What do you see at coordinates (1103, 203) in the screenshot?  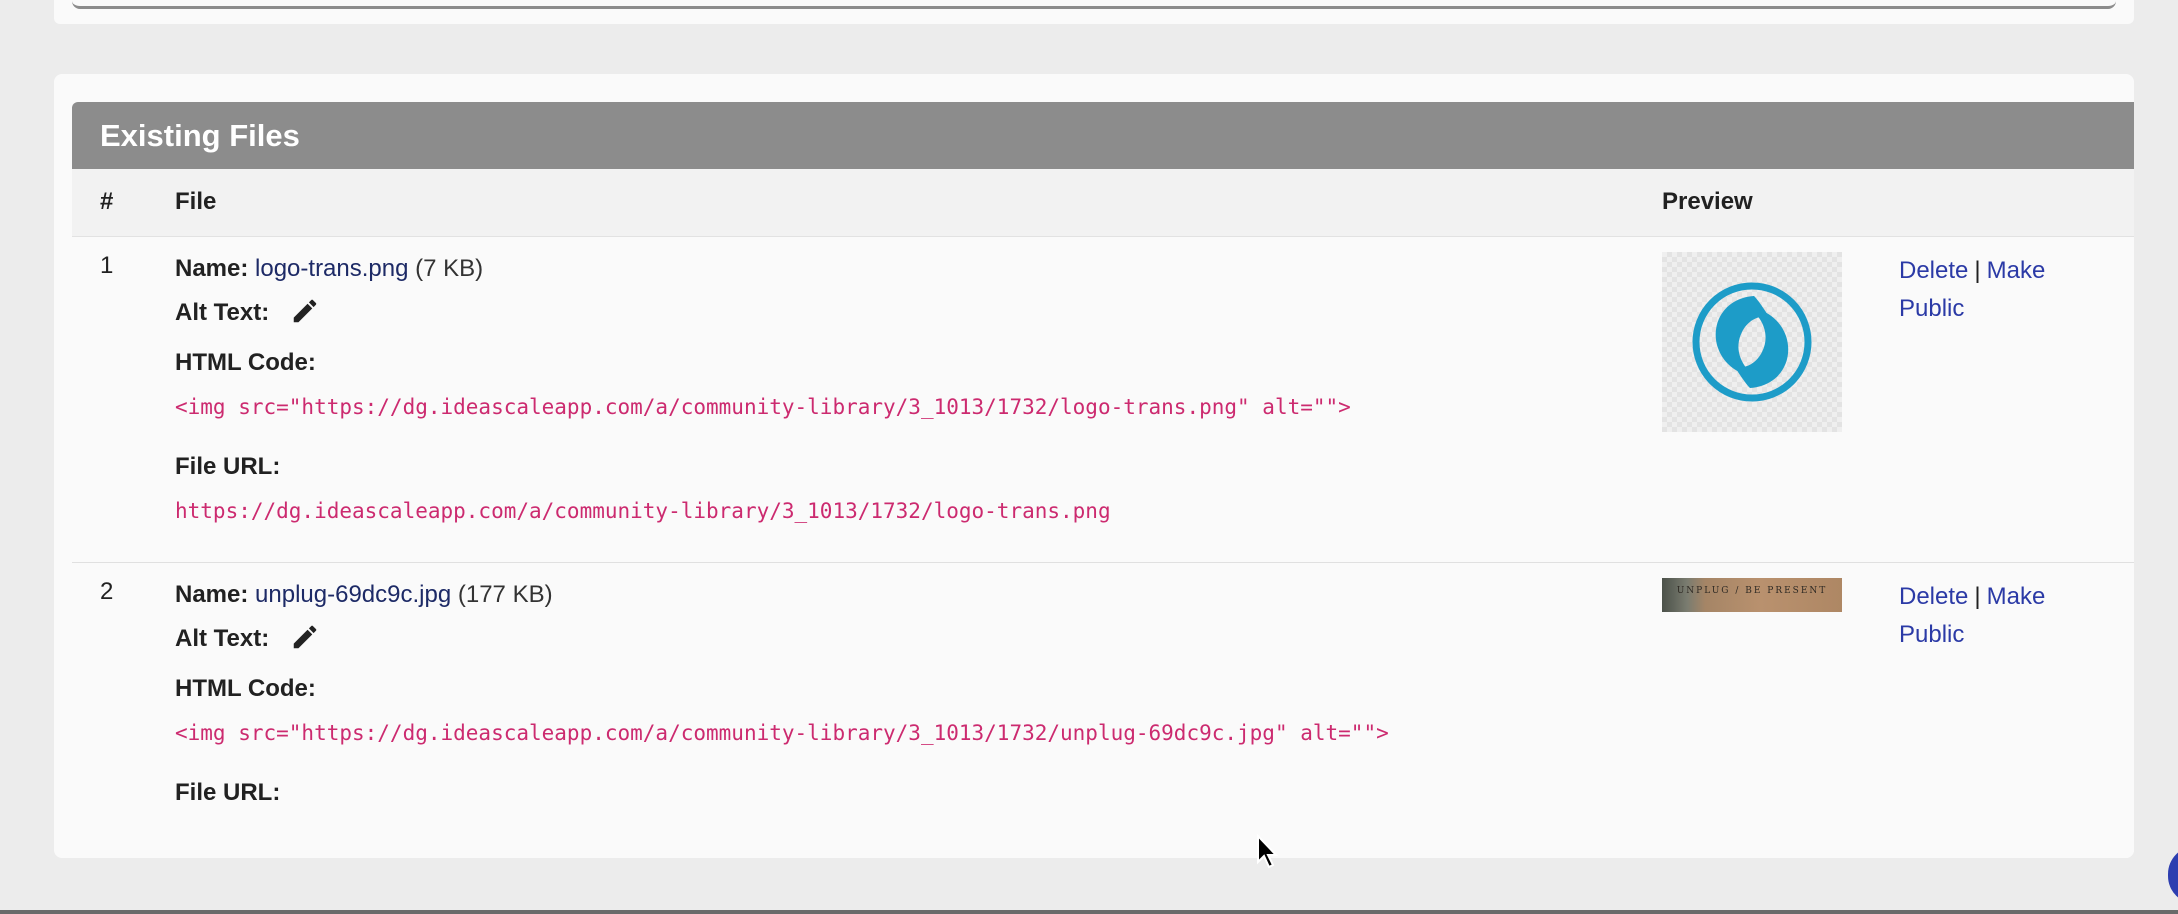 I see `table-header: # File Preview` at bounding box center [1103, 203].